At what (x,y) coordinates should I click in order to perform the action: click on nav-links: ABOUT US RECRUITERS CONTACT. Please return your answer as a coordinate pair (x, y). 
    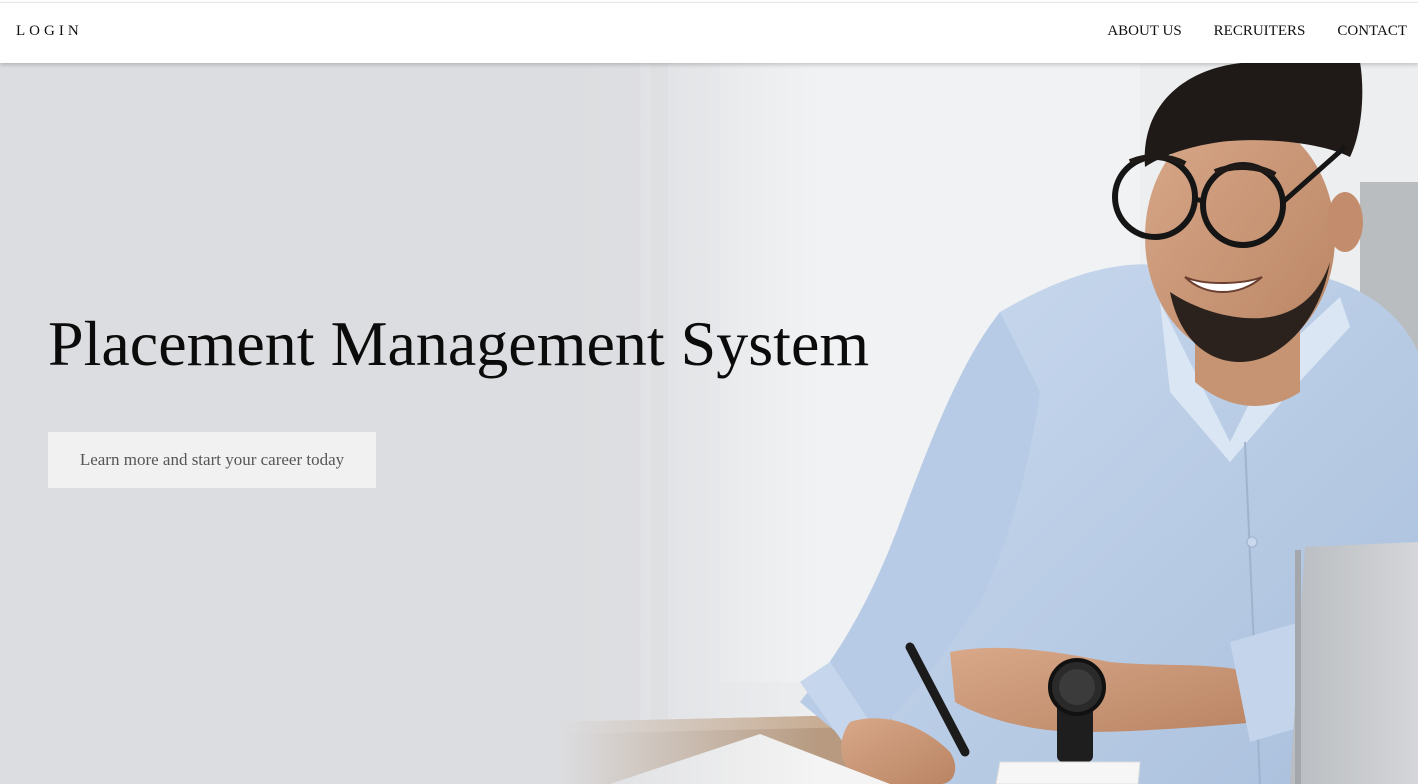
    Looking at the image, I should click on (1257, 31).